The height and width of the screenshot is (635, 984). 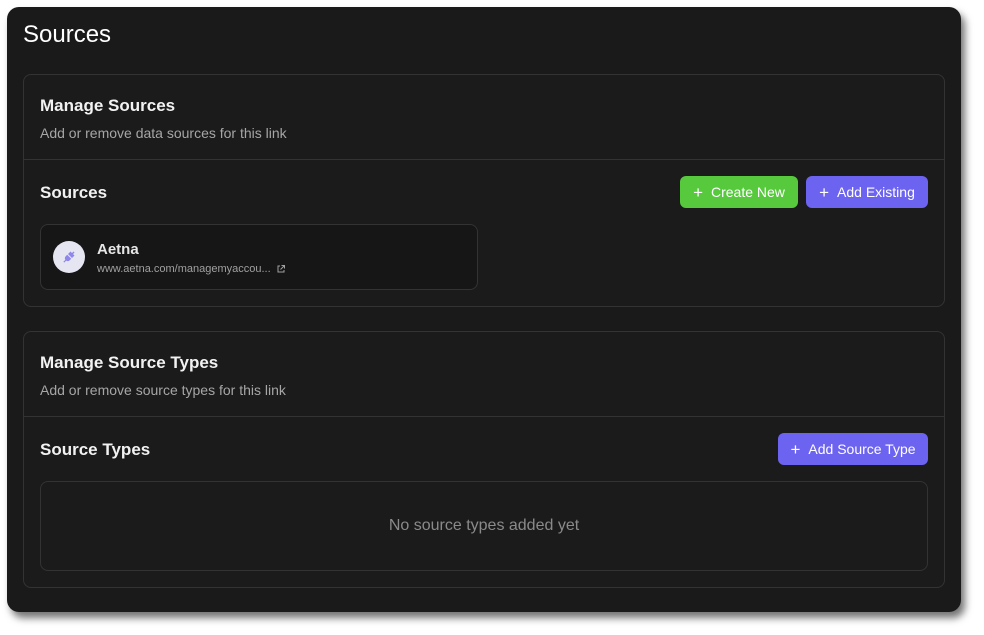 What do you see at coordinates (163, 133) in the screenshot?
I see `manage-sources-description: Add or remove data sources for this link` at bounding box center [163, 133].